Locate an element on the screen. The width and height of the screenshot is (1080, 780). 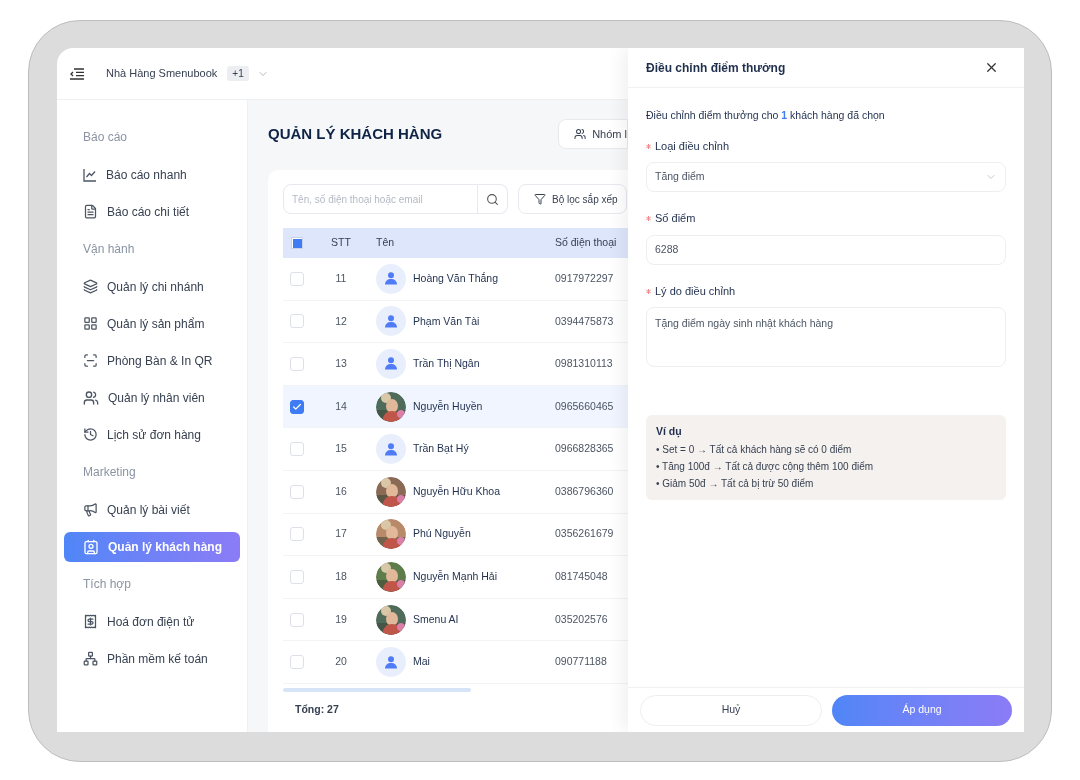
table-cell-text: 13 is located at coordinates (341, 364).